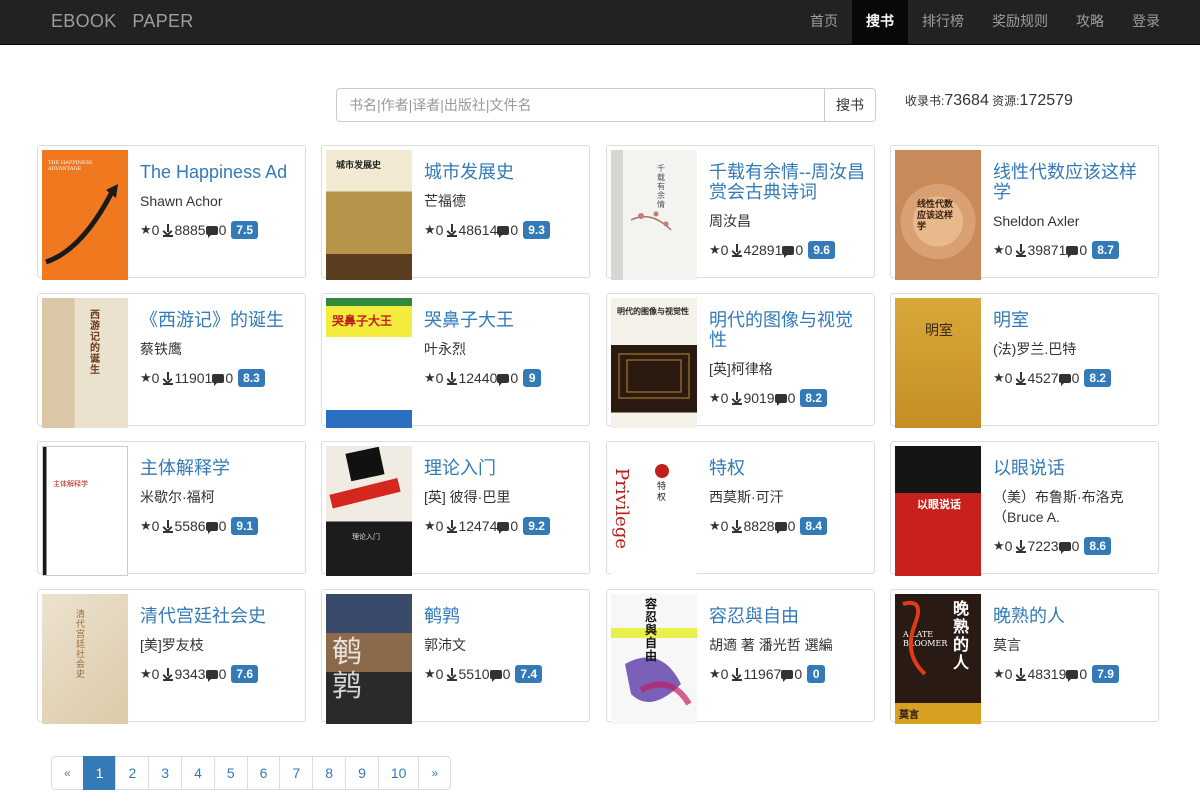  I want to click on book-card: 明代的图像与视觉性 明代的图像与视觉性 [英]柯律格 ★ 0 9019 0 8.2, so click(740, 360).